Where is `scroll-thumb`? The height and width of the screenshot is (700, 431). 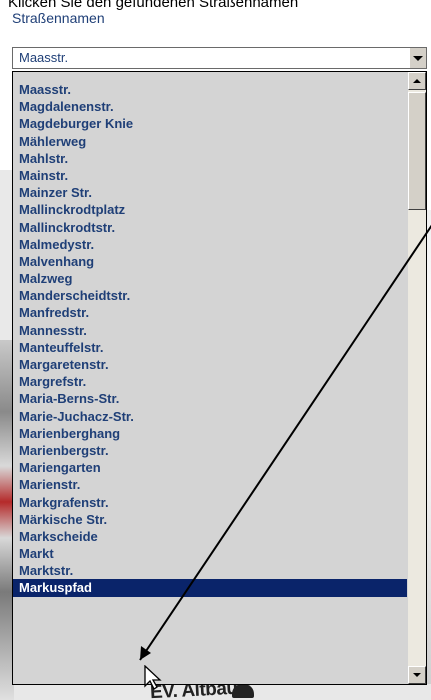 scroll-thumb is located at coordinates (417, 151).